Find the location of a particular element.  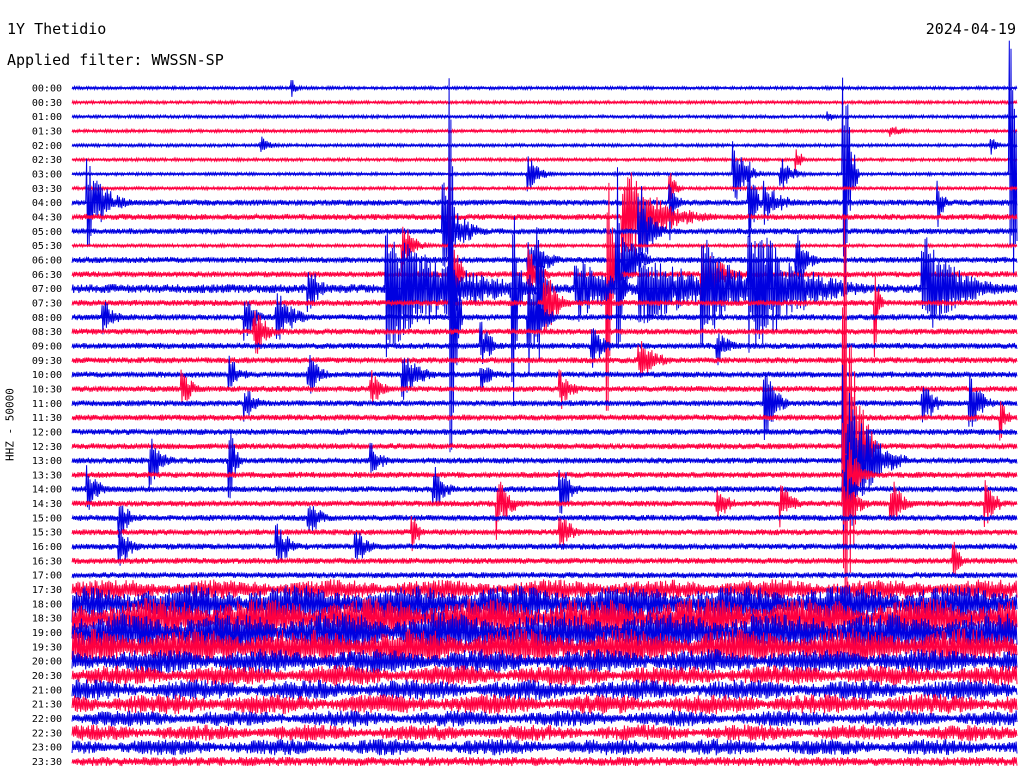

row-label: 06:30 is located at coordinates (47, 275).